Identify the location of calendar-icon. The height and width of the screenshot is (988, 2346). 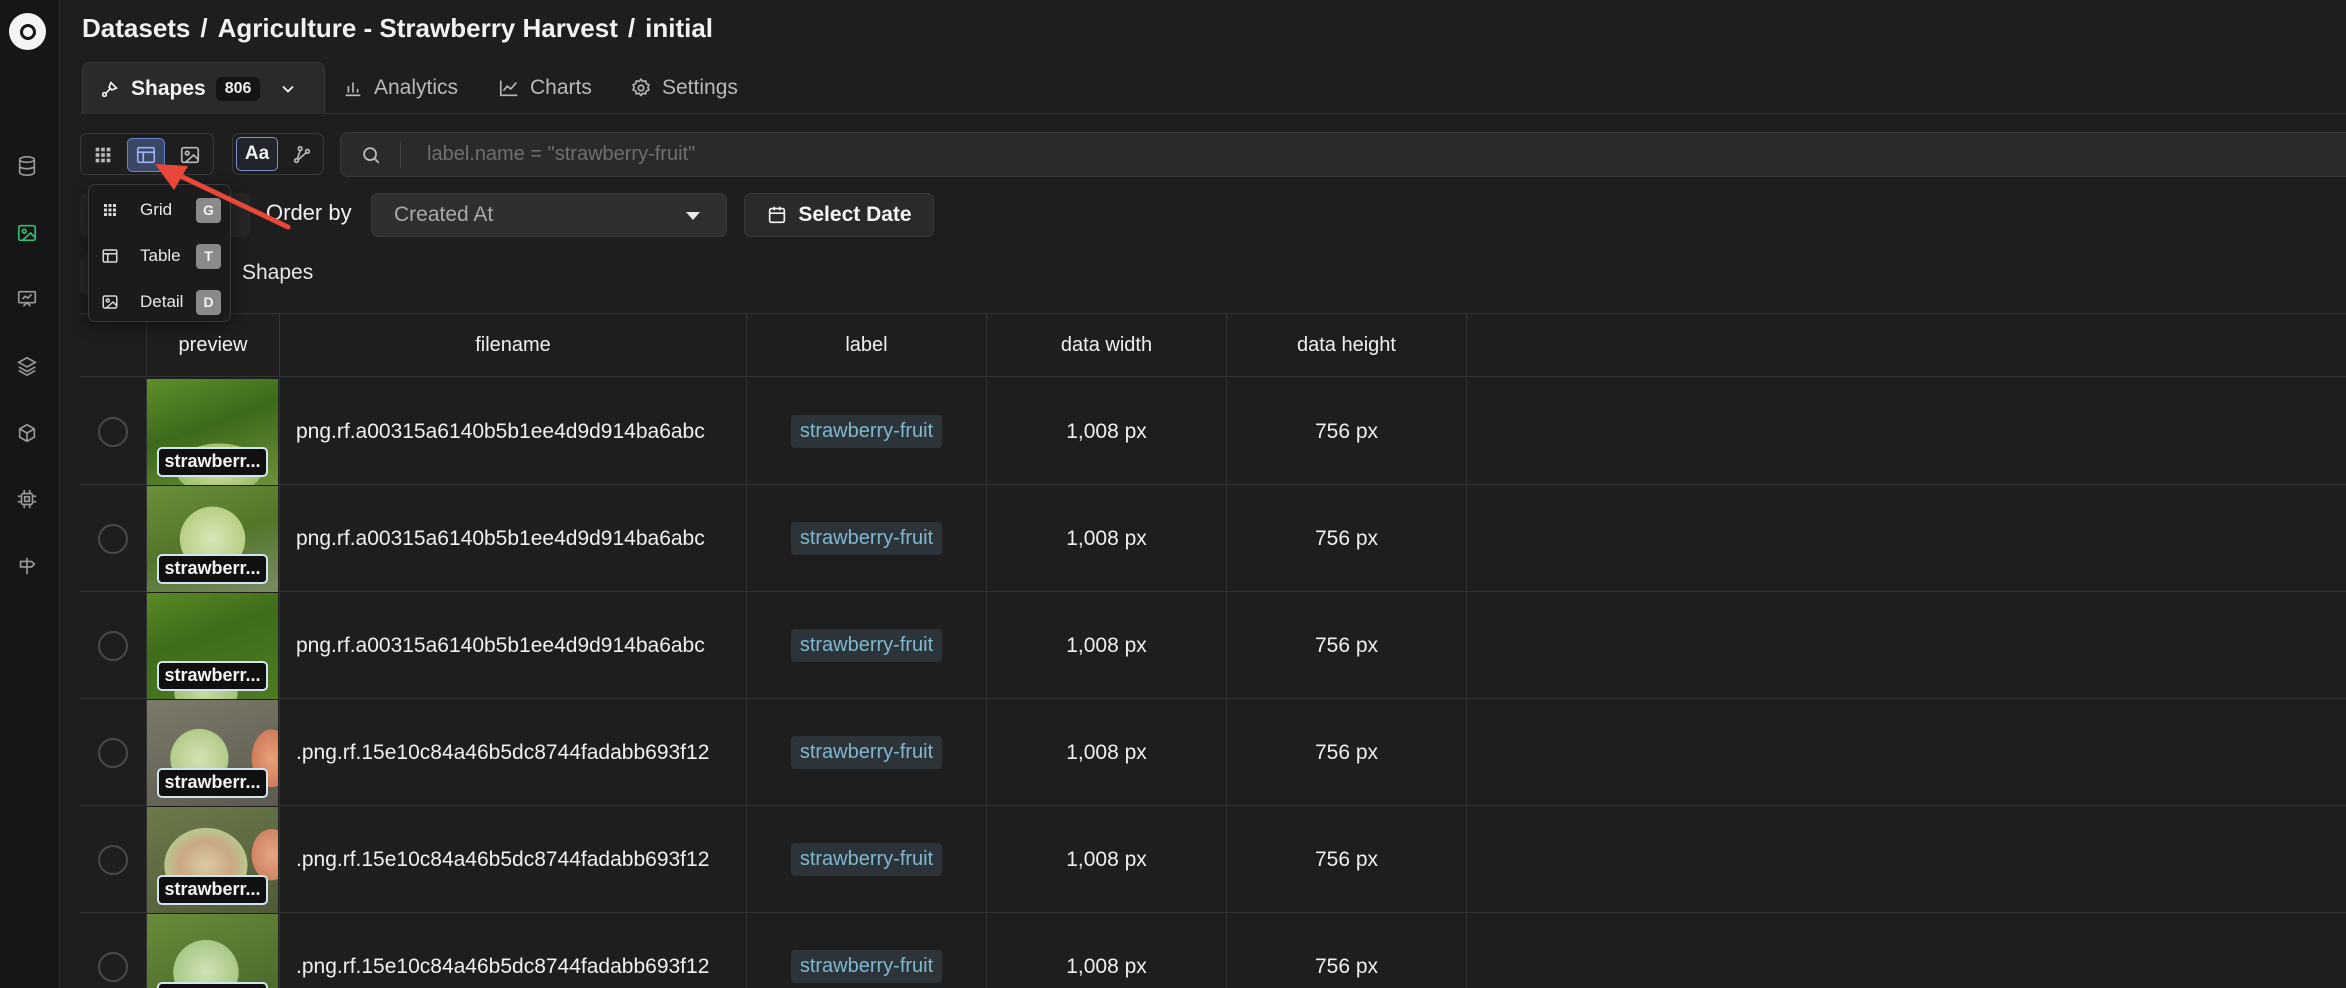
(777, 215).